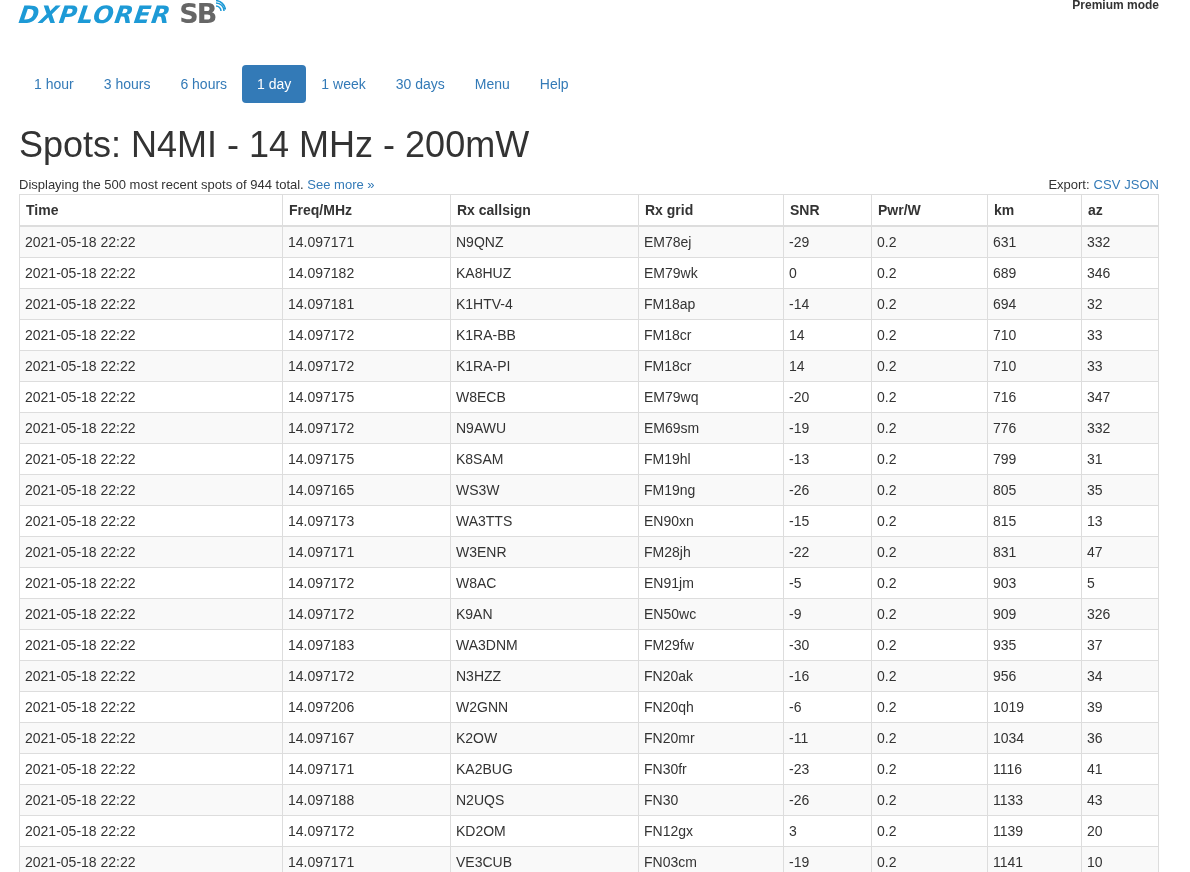 This screenshot has width=1190, height=872. Describe the element at coordinates (544, 210) in the screenshot. I see `column-header: Rx callsign` at that location.